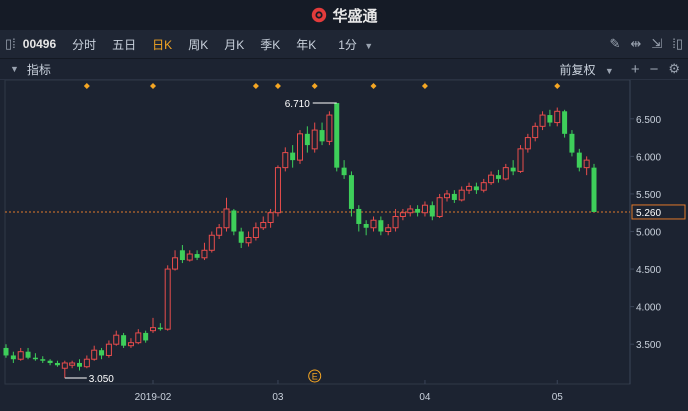  I want to click on tab-intraday: 分时, so click(84, 44).